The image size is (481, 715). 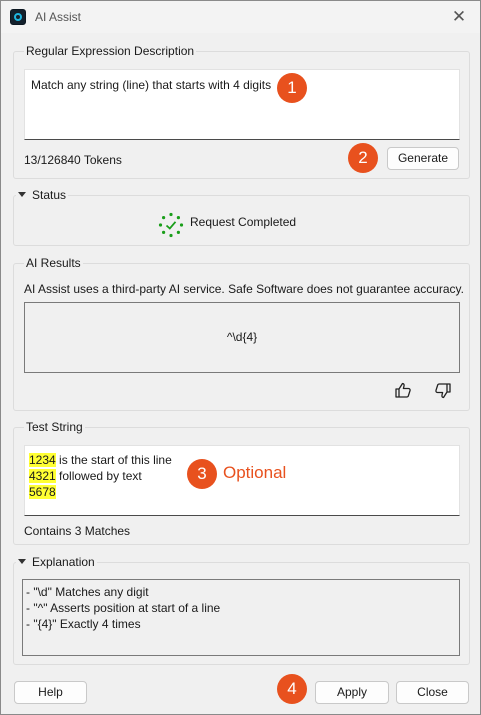 I want to click on explanation-label-text: Explanation, so click(x=63, y=562).